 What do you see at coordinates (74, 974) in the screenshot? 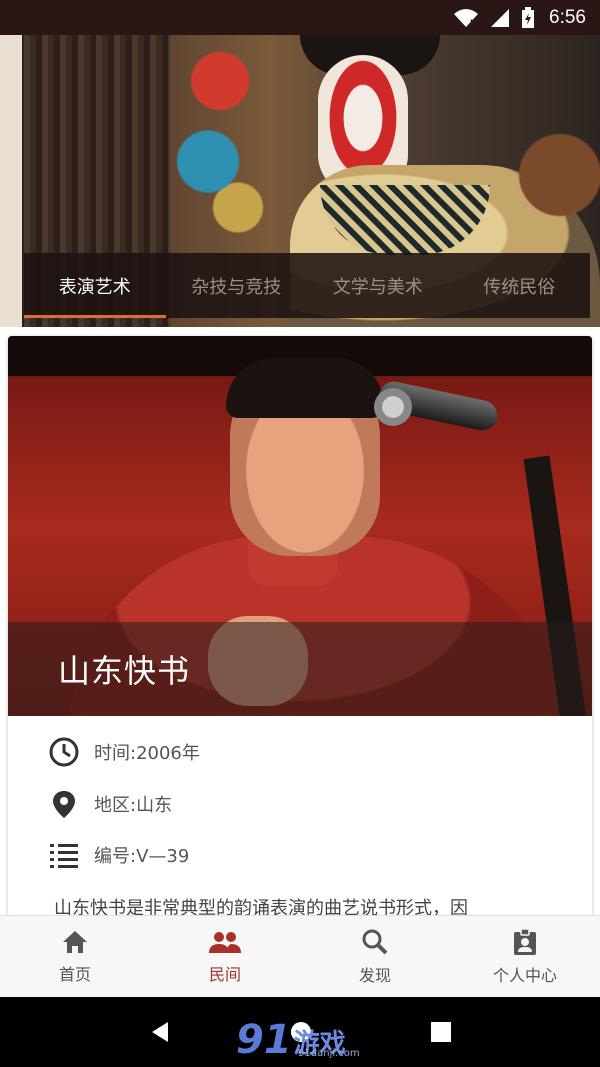
I see `nav-home-label: 首页` at bounding box center [74, 974].